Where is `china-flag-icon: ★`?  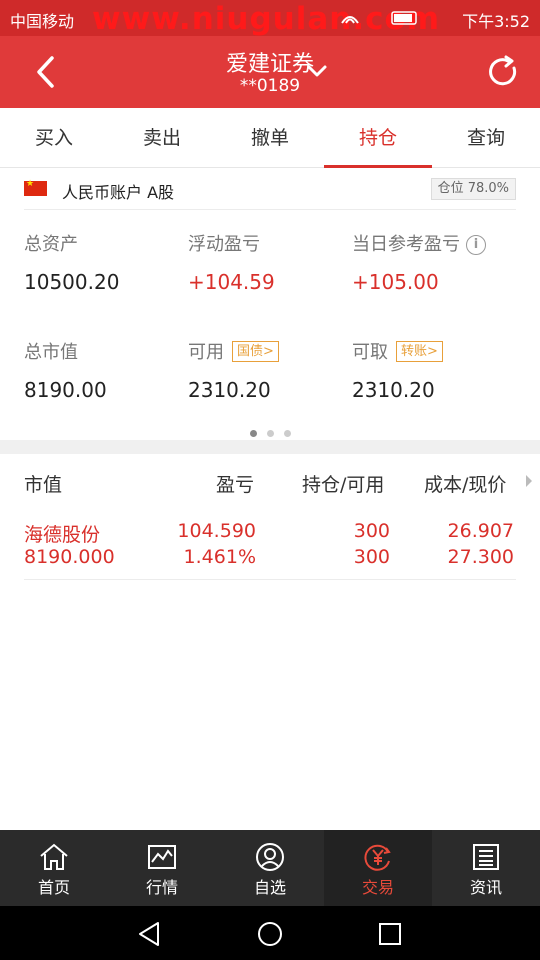 china-flag-icon: ★ is located at coordinates (35, 187).